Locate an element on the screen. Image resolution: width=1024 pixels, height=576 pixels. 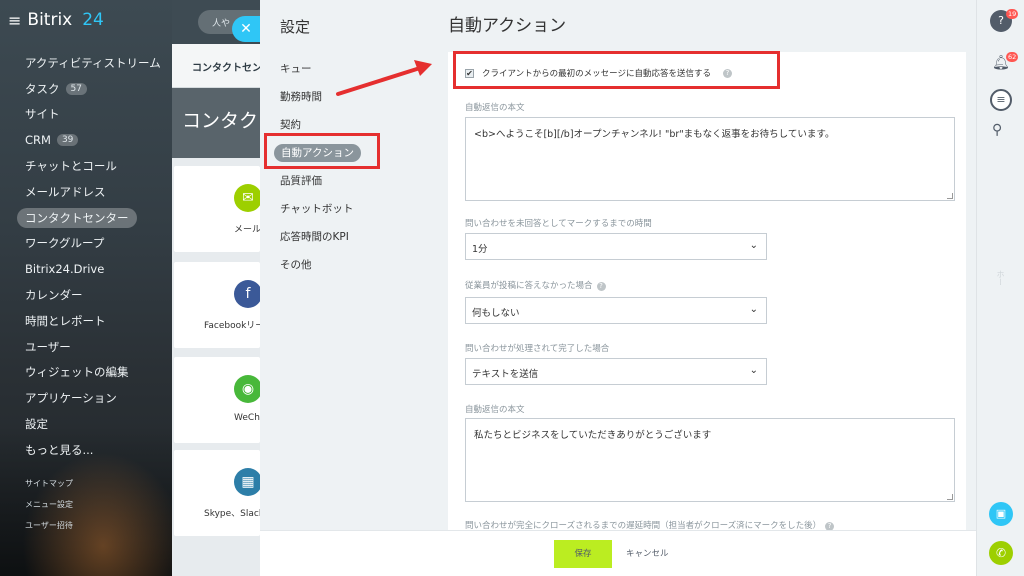
field-label: 問い合わせを未回答としてマークするまでの時間 is located at coordinates (558, 224).